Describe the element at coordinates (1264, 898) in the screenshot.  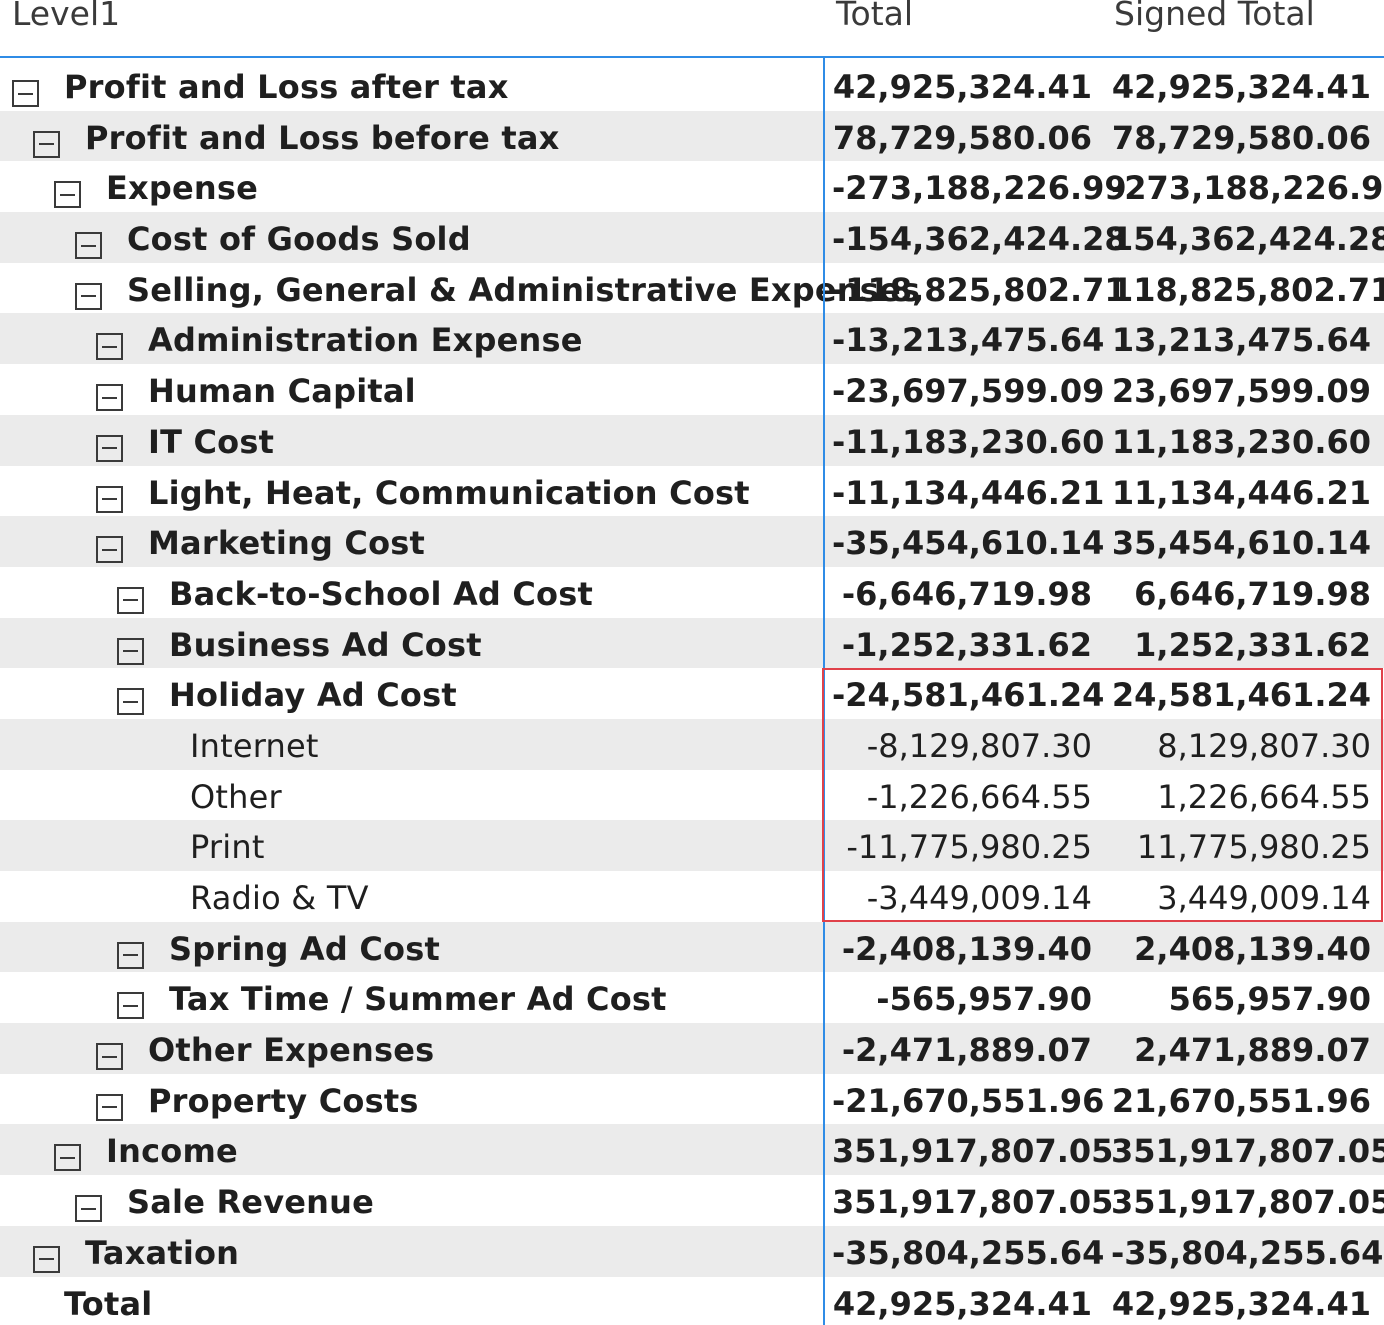
I see `signed-total-value: 3,449,009.14` at that location.